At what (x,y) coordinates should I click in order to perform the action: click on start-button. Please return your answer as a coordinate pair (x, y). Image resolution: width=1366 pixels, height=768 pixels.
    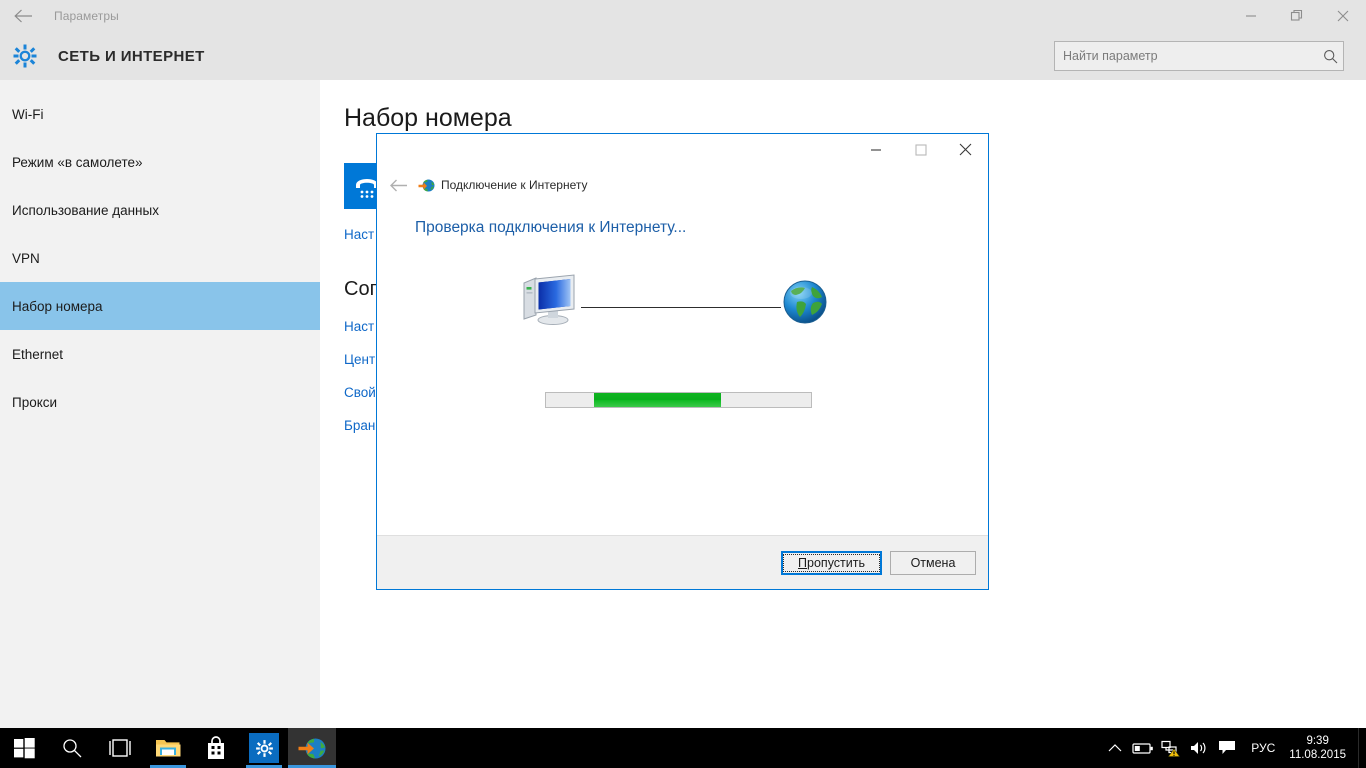
    Looking at the image, I should click on (24, 748).